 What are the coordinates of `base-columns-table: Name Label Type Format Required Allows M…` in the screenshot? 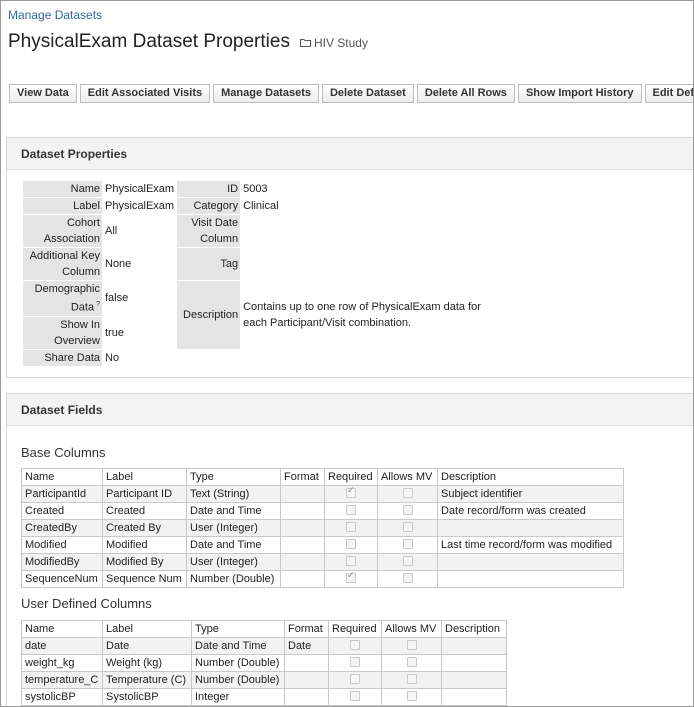 It's located at (322, 528).